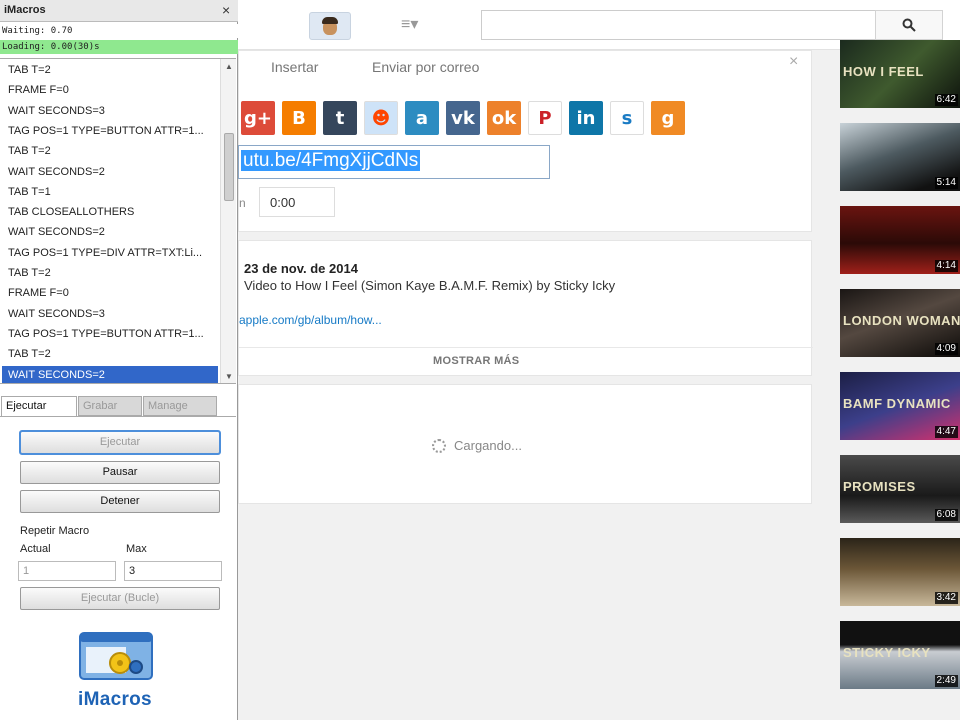  I want to click on tab-embed: Insertar, so click(294, 67).